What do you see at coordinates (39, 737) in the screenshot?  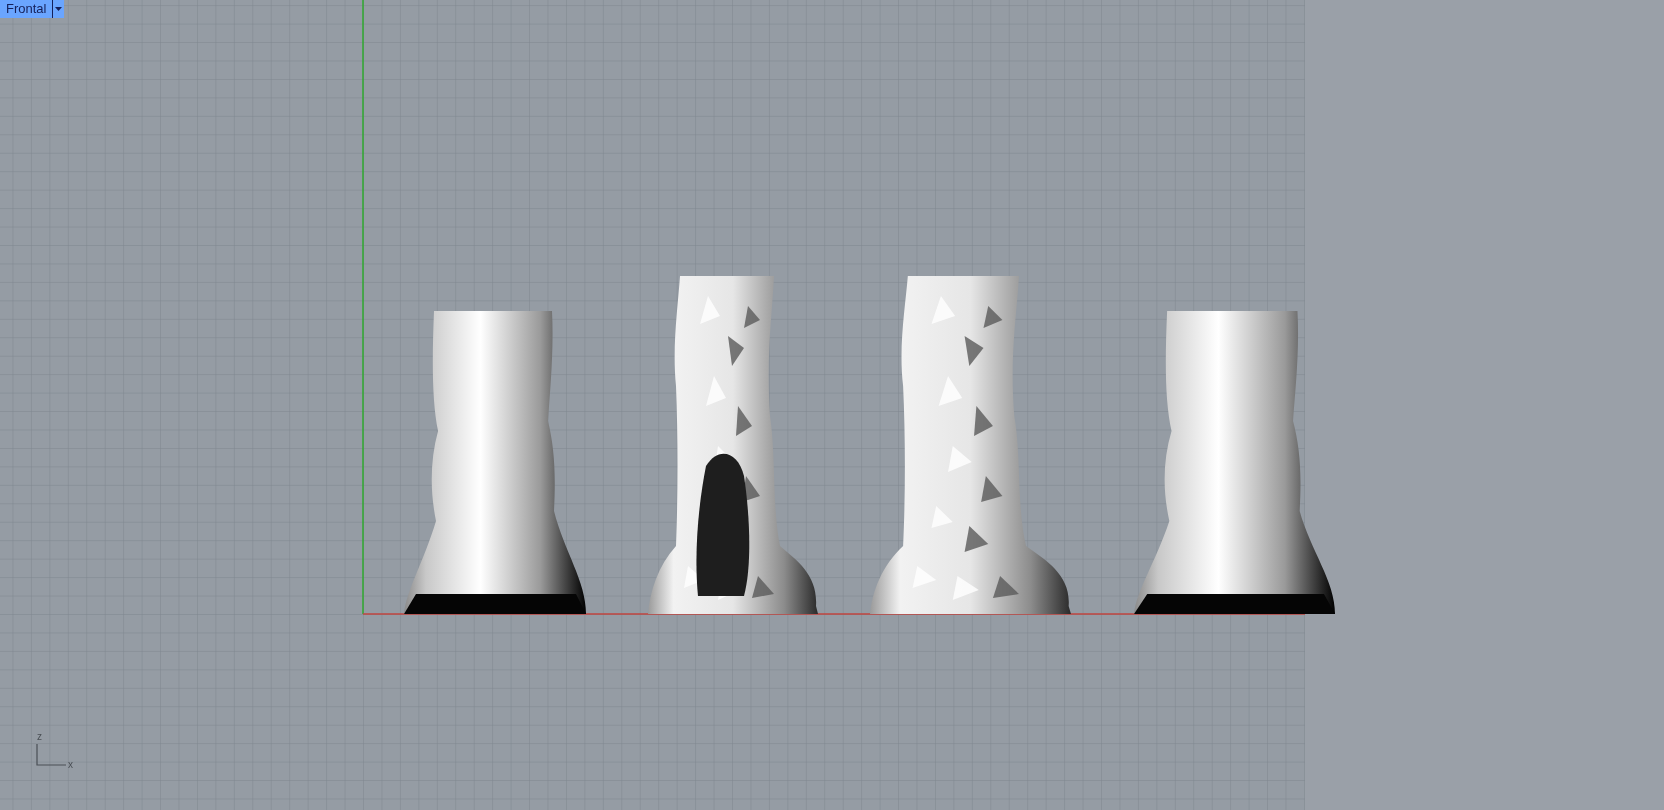 I see `axis-label: z` at bounding box center [39, 737].